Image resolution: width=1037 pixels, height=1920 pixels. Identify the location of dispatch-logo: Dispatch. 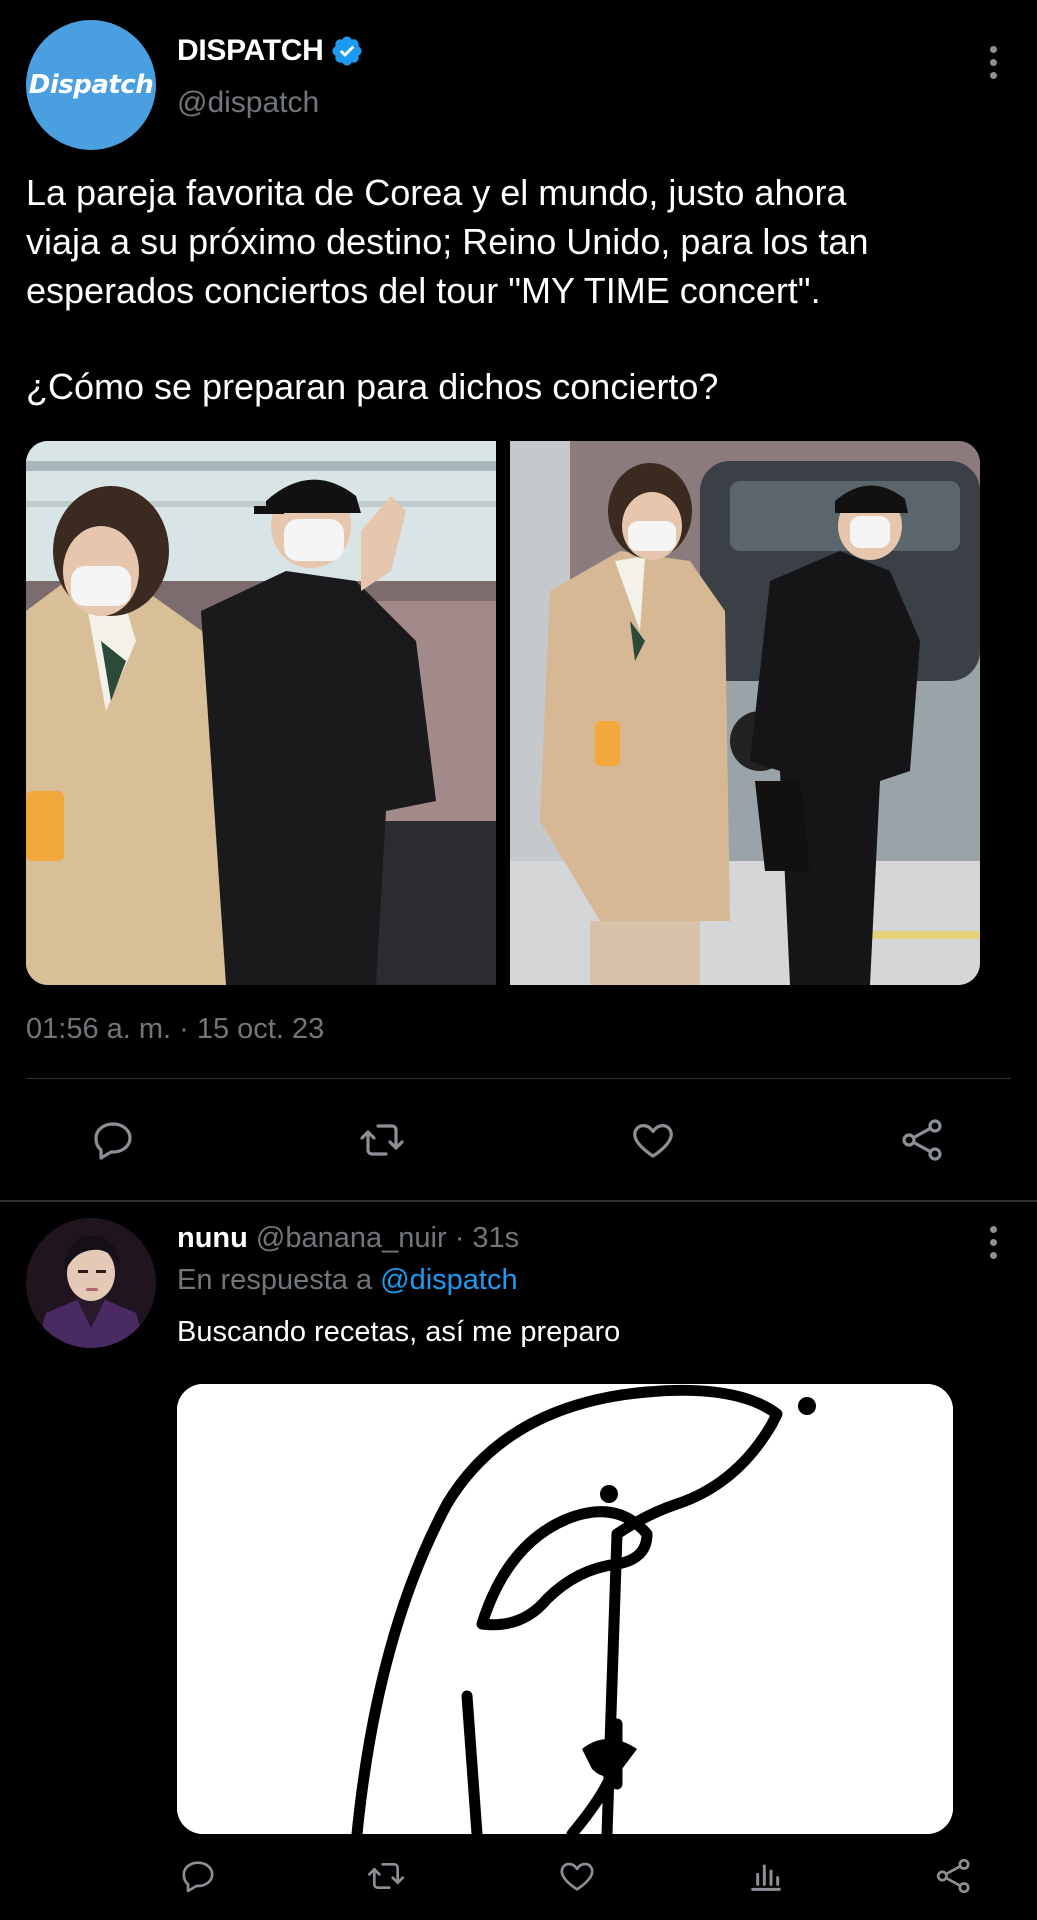
(91, 85).